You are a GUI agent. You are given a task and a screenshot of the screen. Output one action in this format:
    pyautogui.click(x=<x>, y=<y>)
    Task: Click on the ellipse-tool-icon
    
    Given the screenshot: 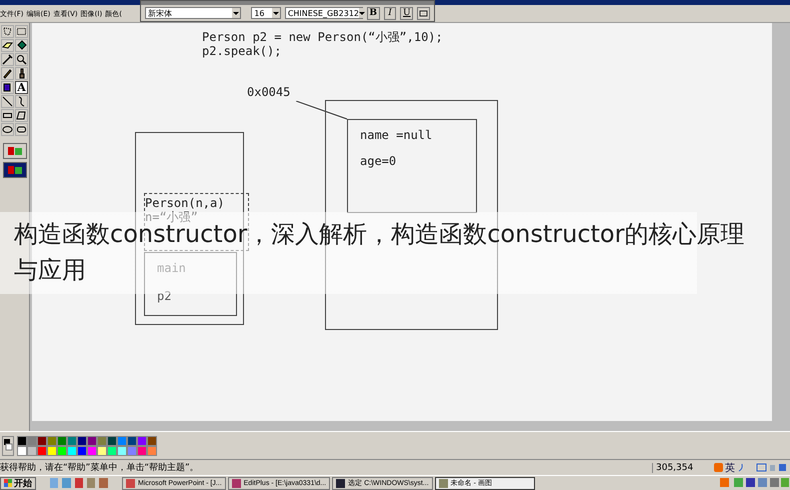 What is the action you would take?
    pyautogui.click(x=7, y=129)
    